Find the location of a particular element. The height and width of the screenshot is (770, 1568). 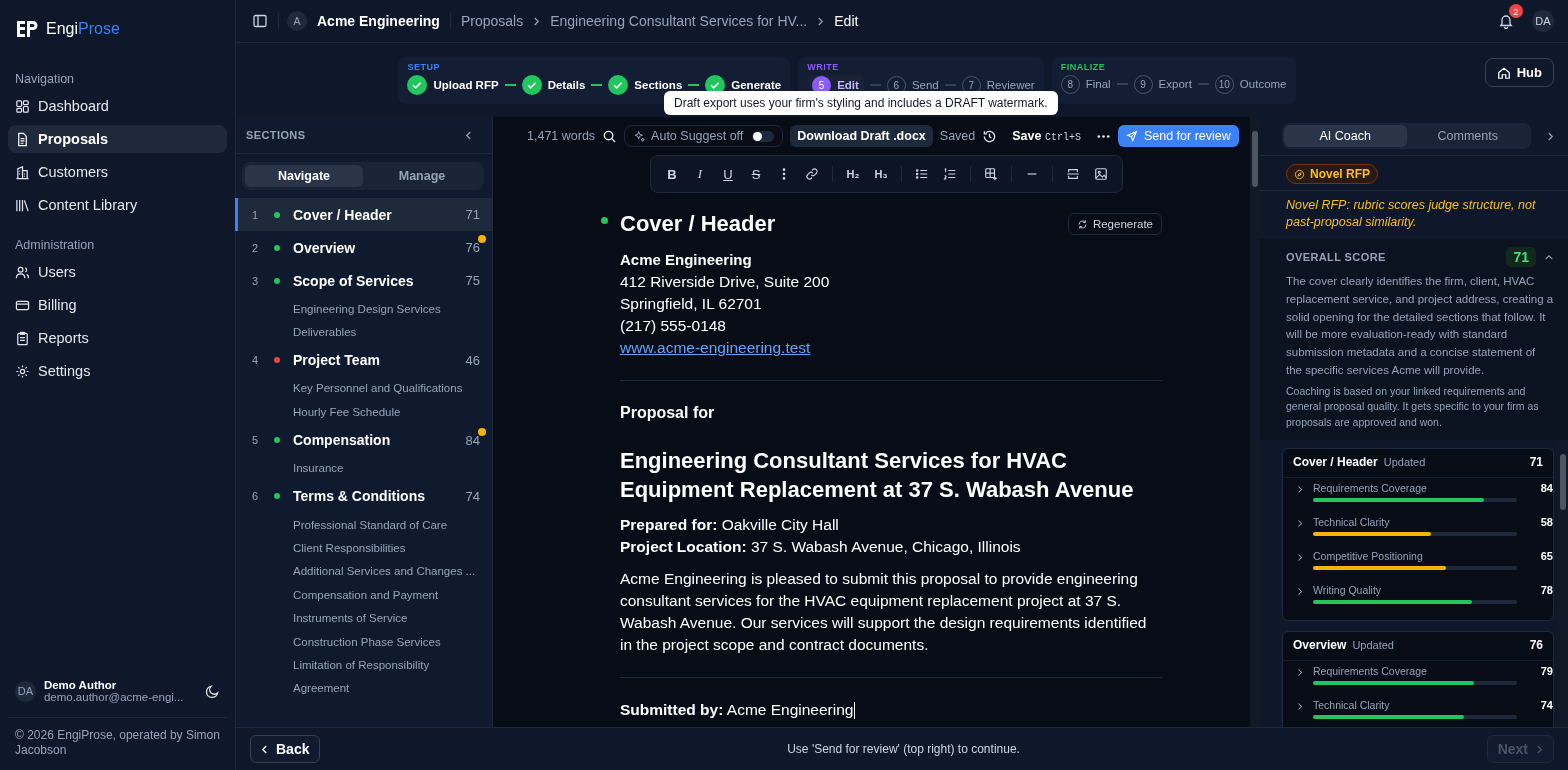

body-paragraph: Acme Engineering is pleased to submit this proposal to provide engineering consultant services for the HVAC equipment replacement project at 37 S. Wabash Avenue. Our services will support the design requirements identified in the project scope and contract documents. is located at coordinates (884, 612).